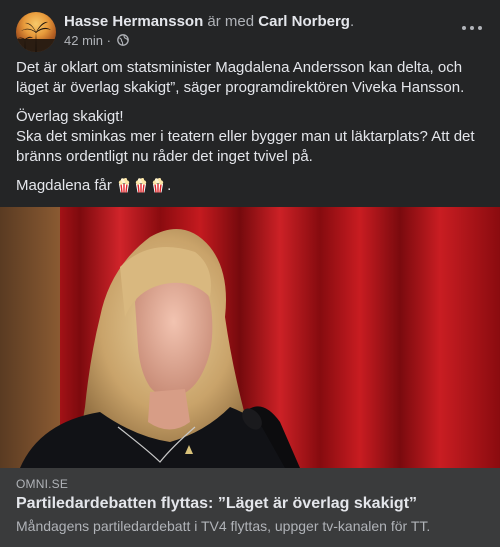  What do you see at coordinates (304, 21) in the screenshot?
I see `tagged-name: Carl Norberg` at bounding box center [304, 21].